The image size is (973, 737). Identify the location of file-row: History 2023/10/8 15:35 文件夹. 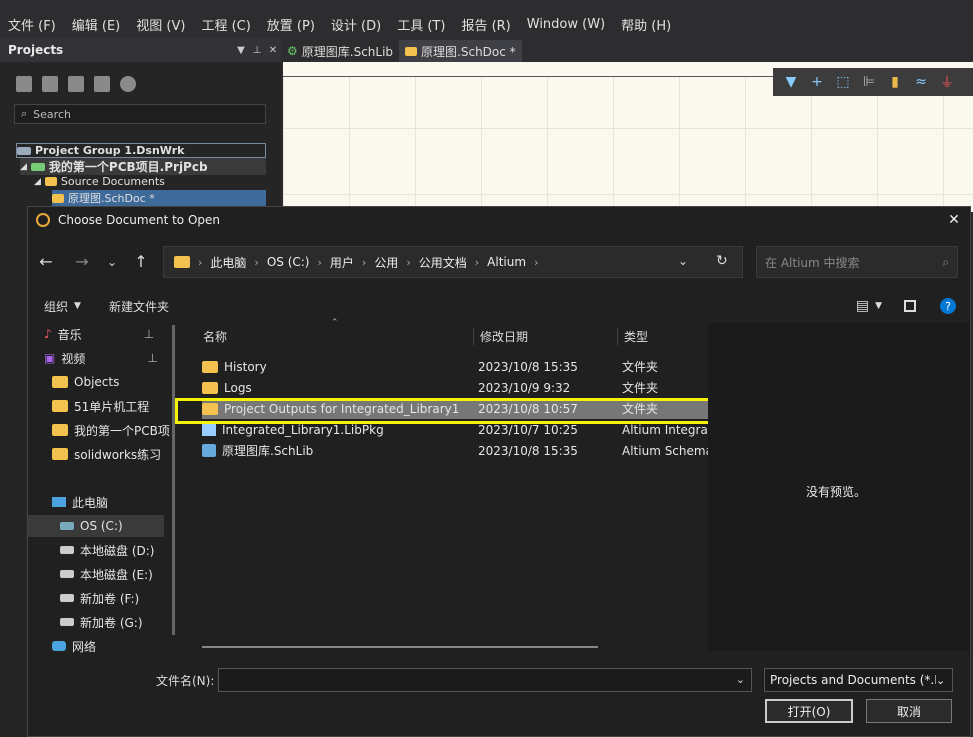
(456, 366).